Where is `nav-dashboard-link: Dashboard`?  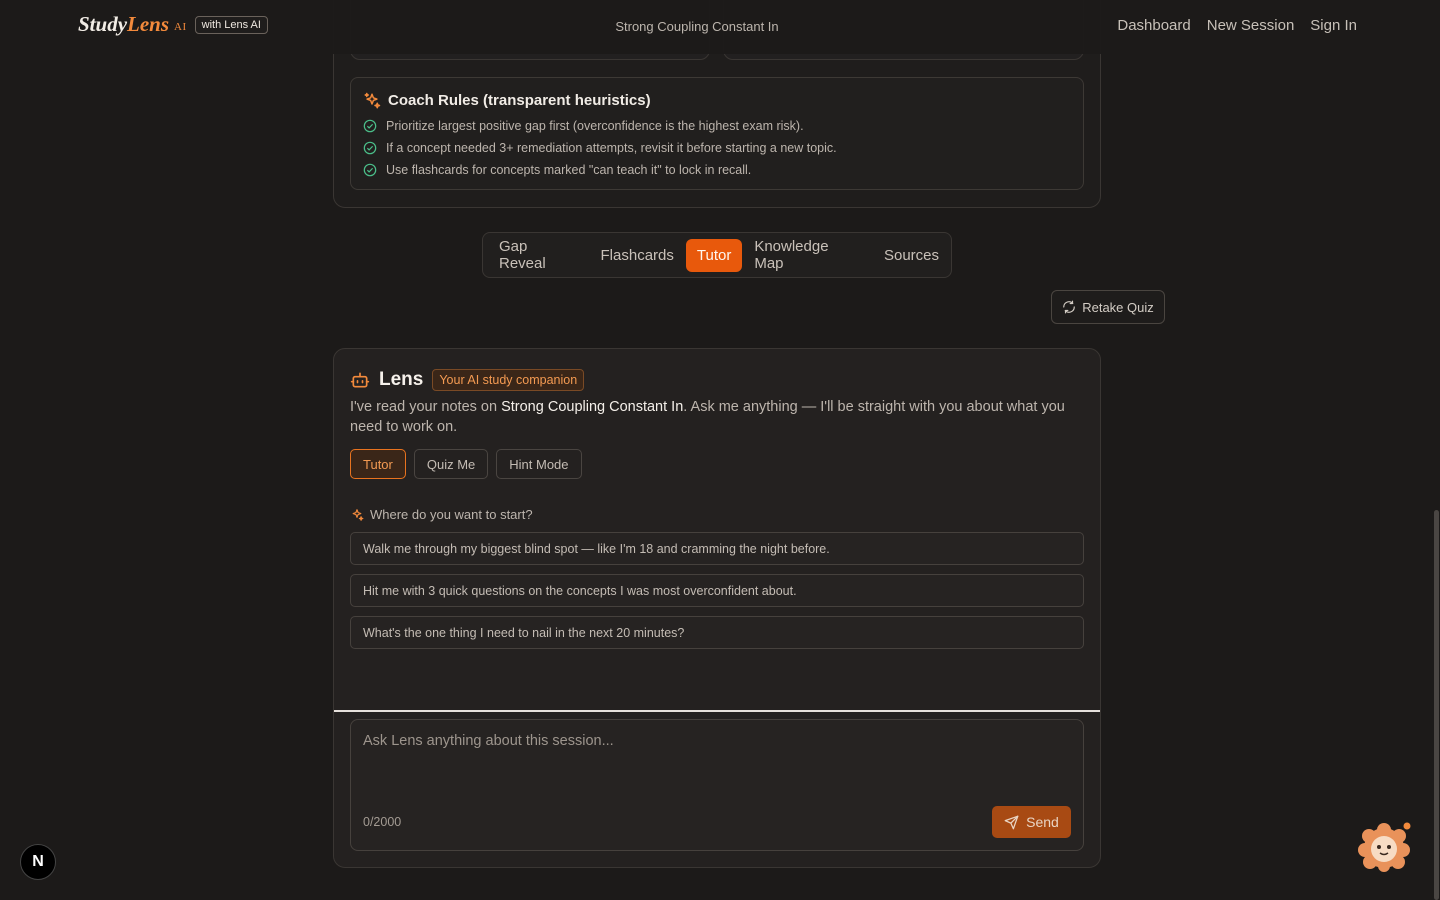 nav-dashboard-link: Dashboard is located at coordinates (1153, 25).